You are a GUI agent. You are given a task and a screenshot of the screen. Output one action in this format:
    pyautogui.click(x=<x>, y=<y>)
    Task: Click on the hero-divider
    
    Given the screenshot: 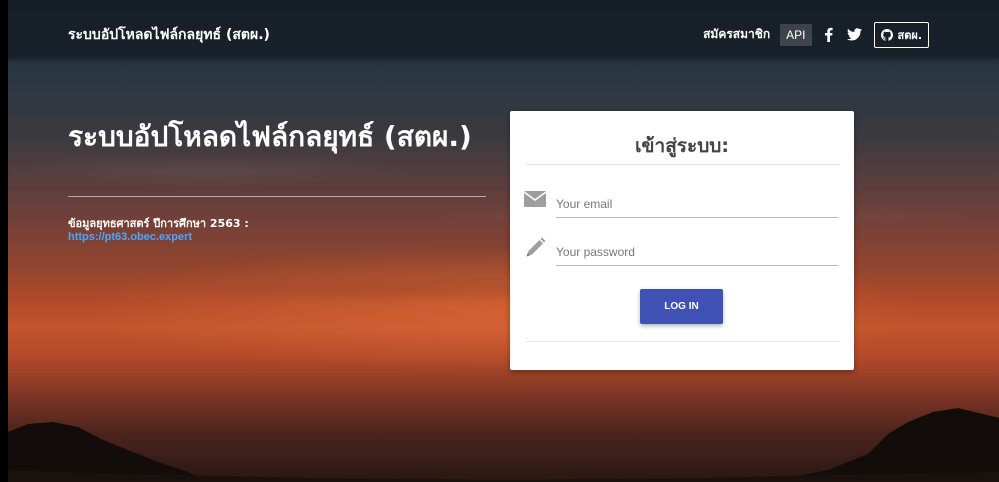 What is the action you would take?
    pyautogui.click(x=277, y=196)
    